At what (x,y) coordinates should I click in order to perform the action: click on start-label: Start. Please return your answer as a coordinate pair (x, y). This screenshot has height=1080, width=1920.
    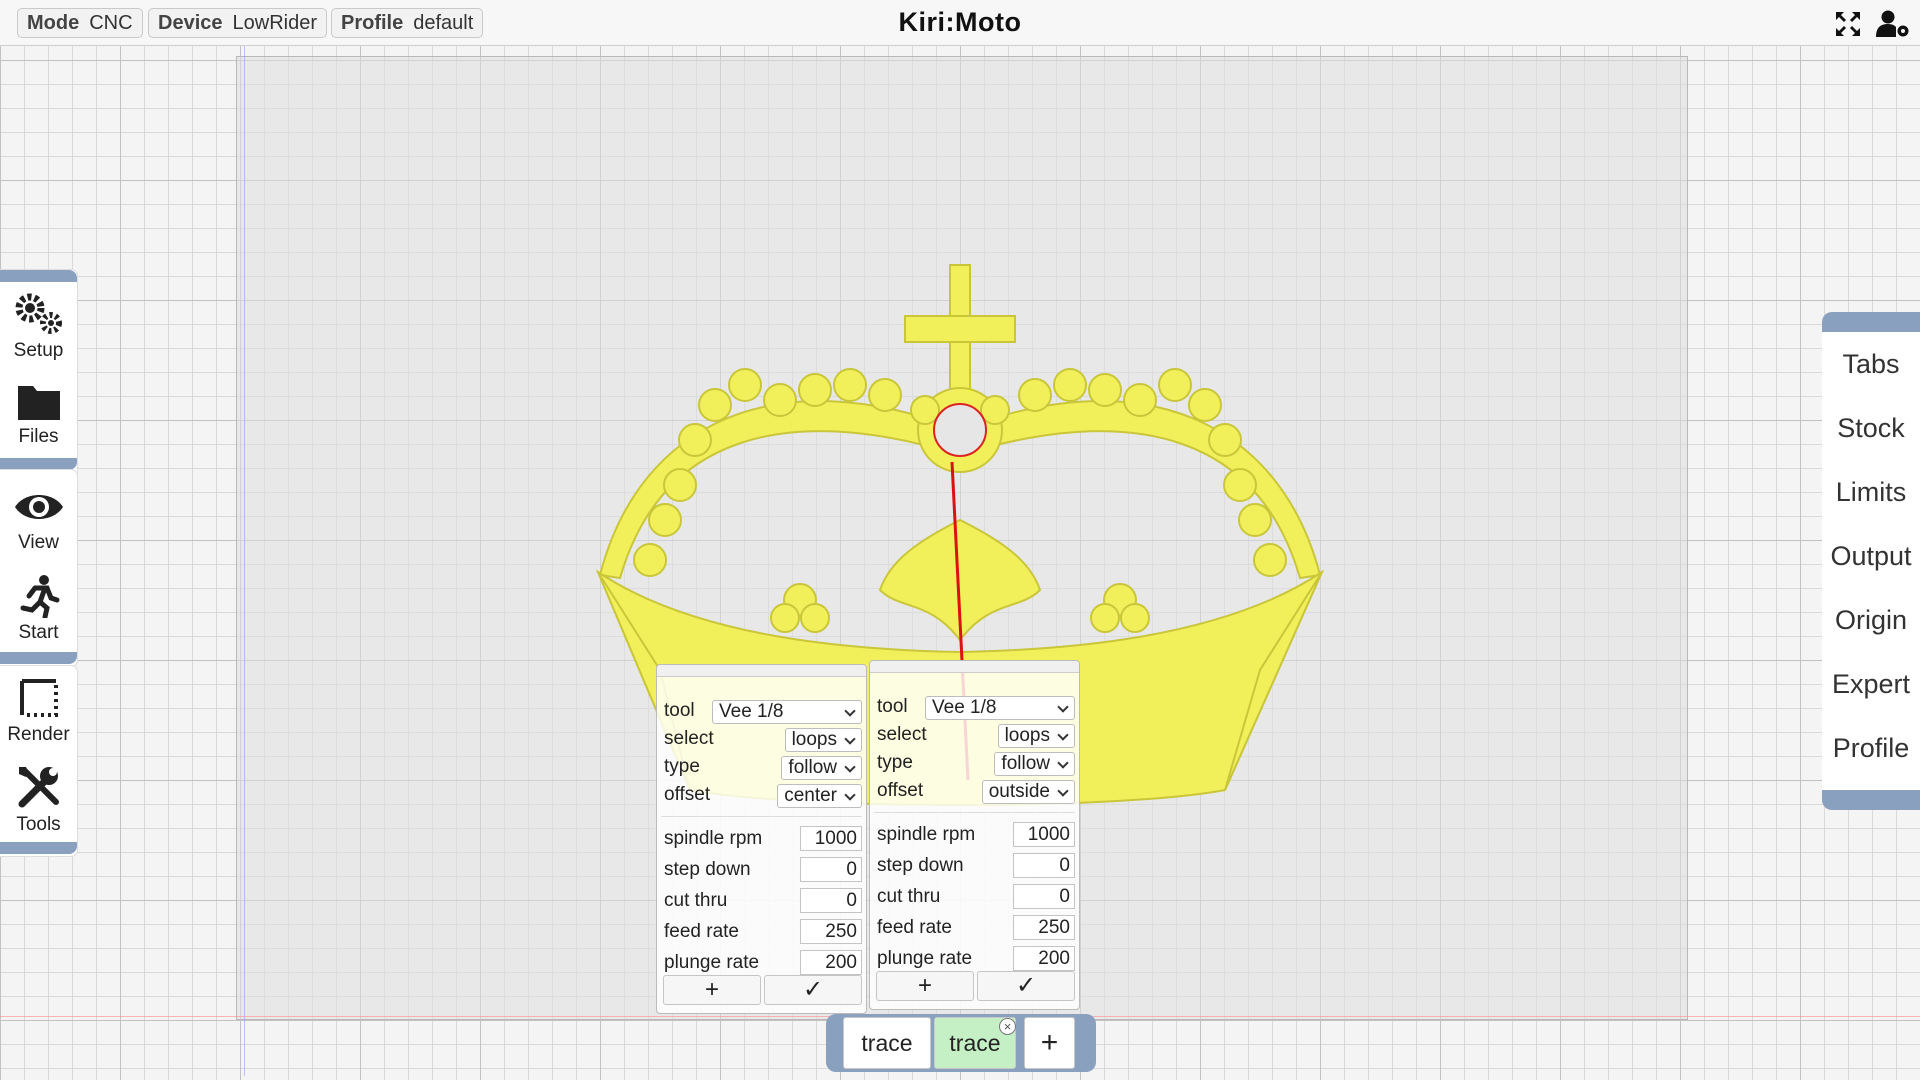
    Looking at the image, I should click on (38, 632).